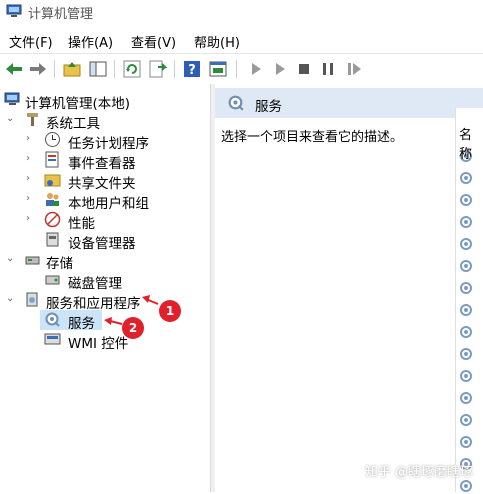 This screenshot has width=483, height=494. I want to click on tree-item-wmi: WMI 控件, so click(114, 341).